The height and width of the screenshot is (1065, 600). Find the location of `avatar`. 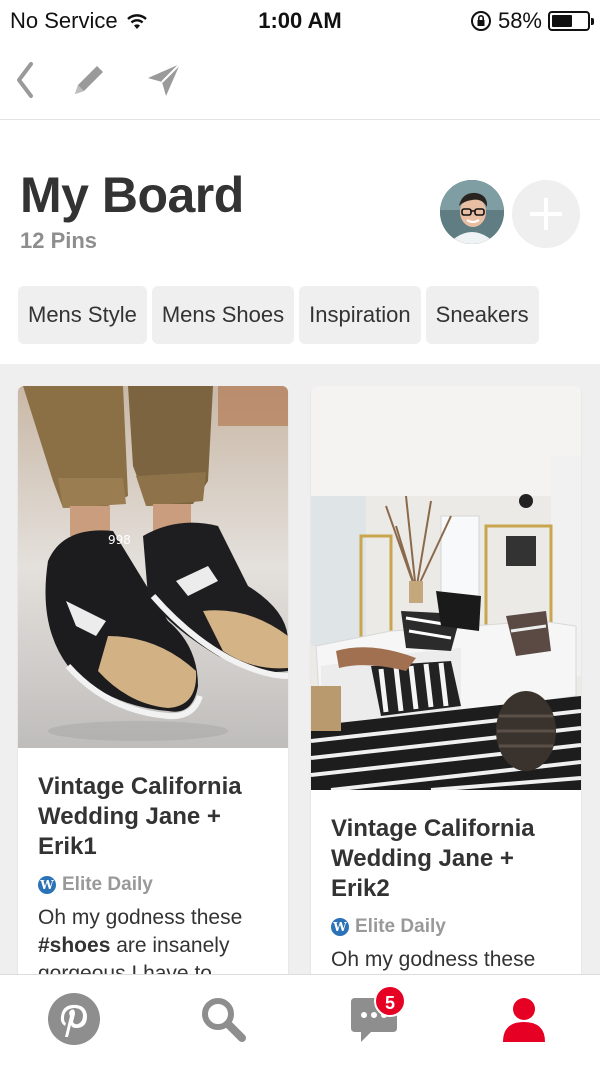

avatar is located at coordinates (472, 212).